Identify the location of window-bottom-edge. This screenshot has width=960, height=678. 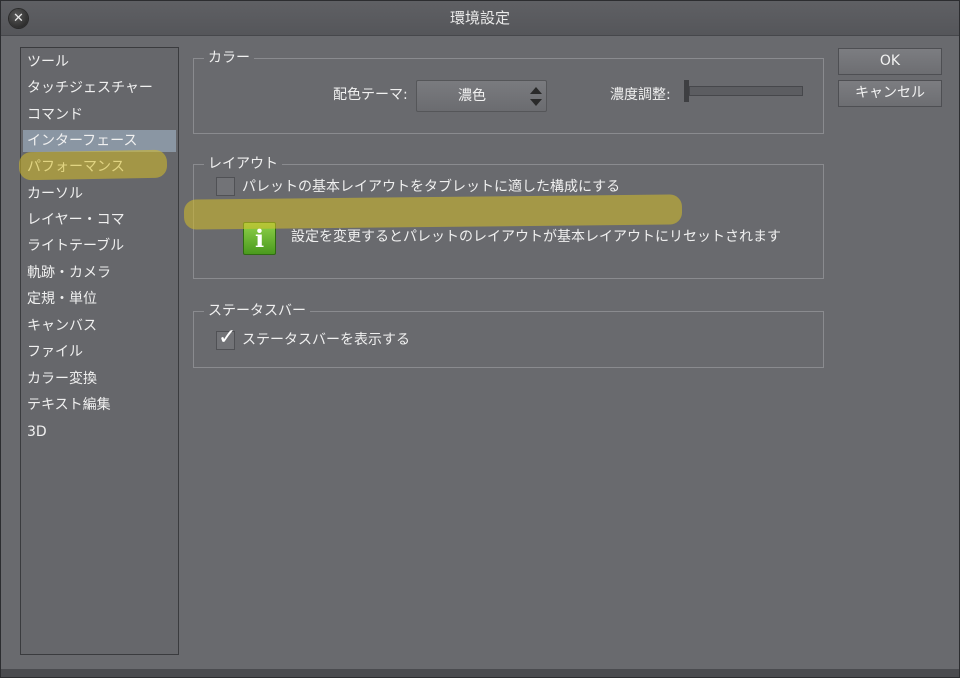
(480, 673).